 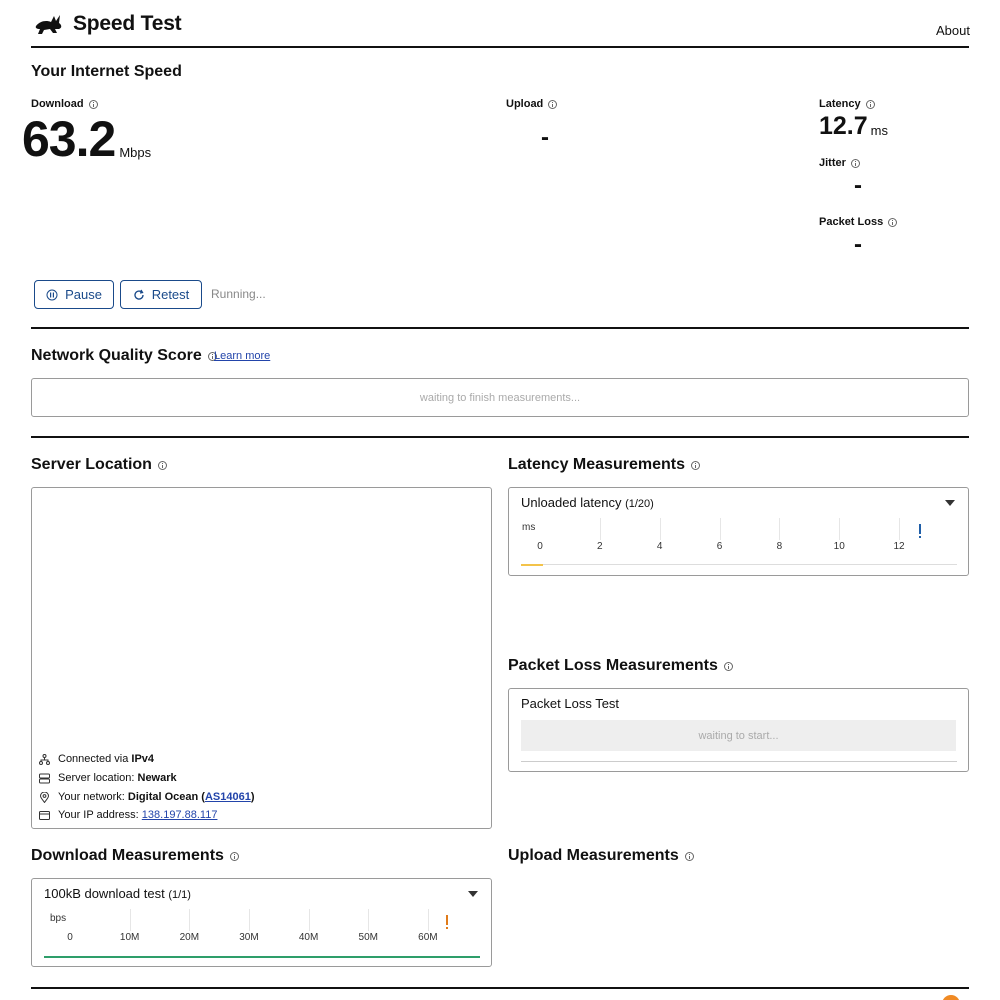 I want to click on quality-divider, so click(x=500, y=437).